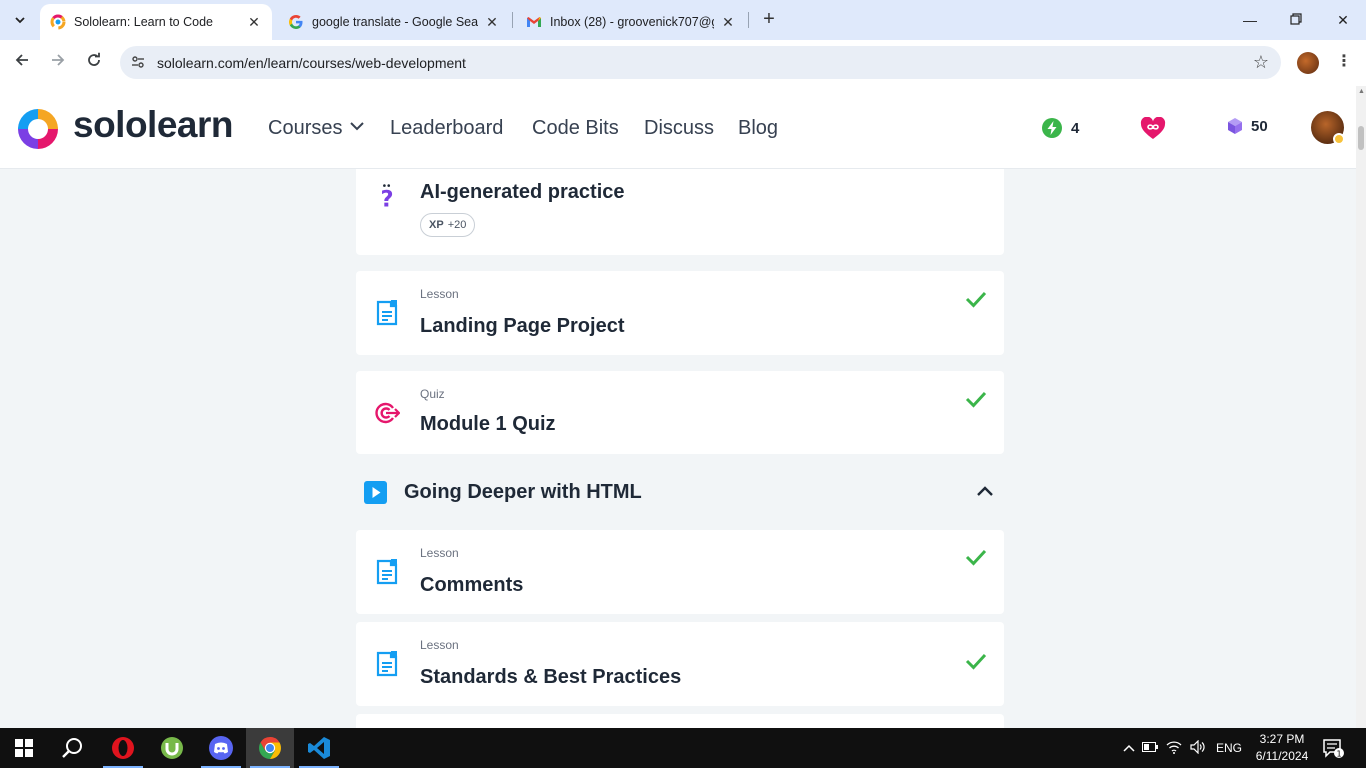 This screenshot has width=1366, height=768. I want to click on sololearn-favicon-icon, so click(58, 22).